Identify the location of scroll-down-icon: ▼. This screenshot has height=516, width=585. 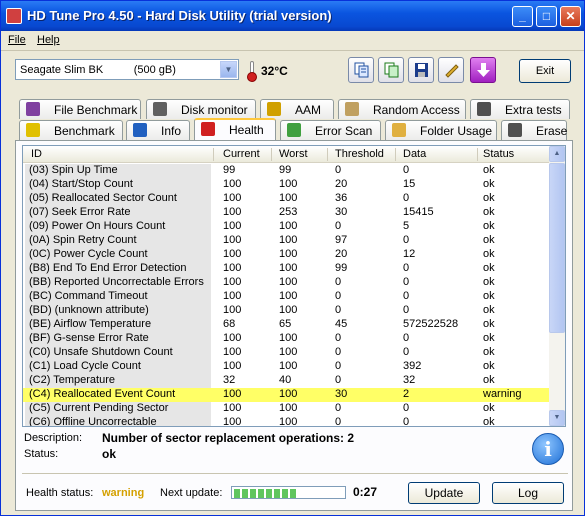
(557, 418).